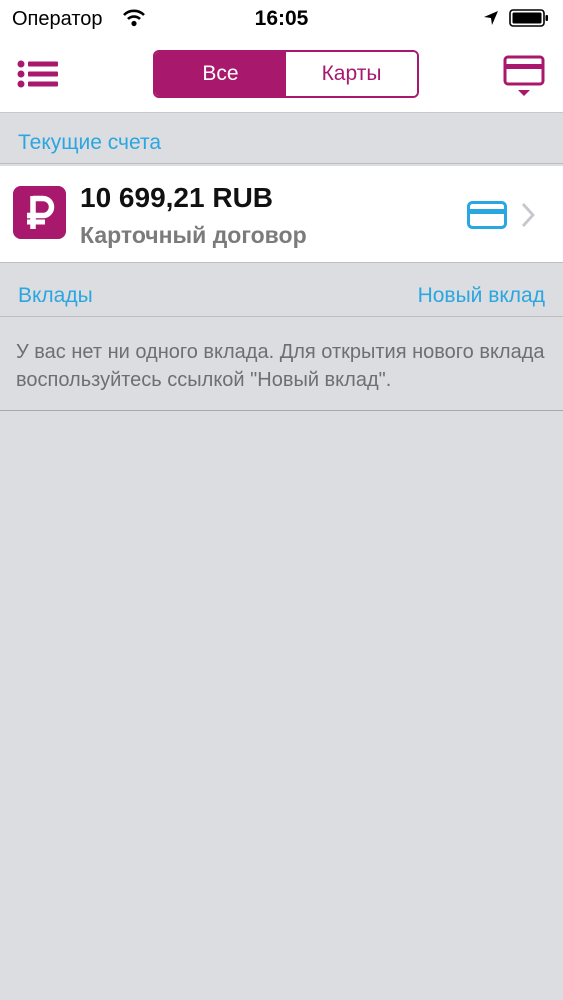 The height and width of the screenshot is (1000, 563). I want to click on navigation-bar: Все Карты, so click(281, 75).